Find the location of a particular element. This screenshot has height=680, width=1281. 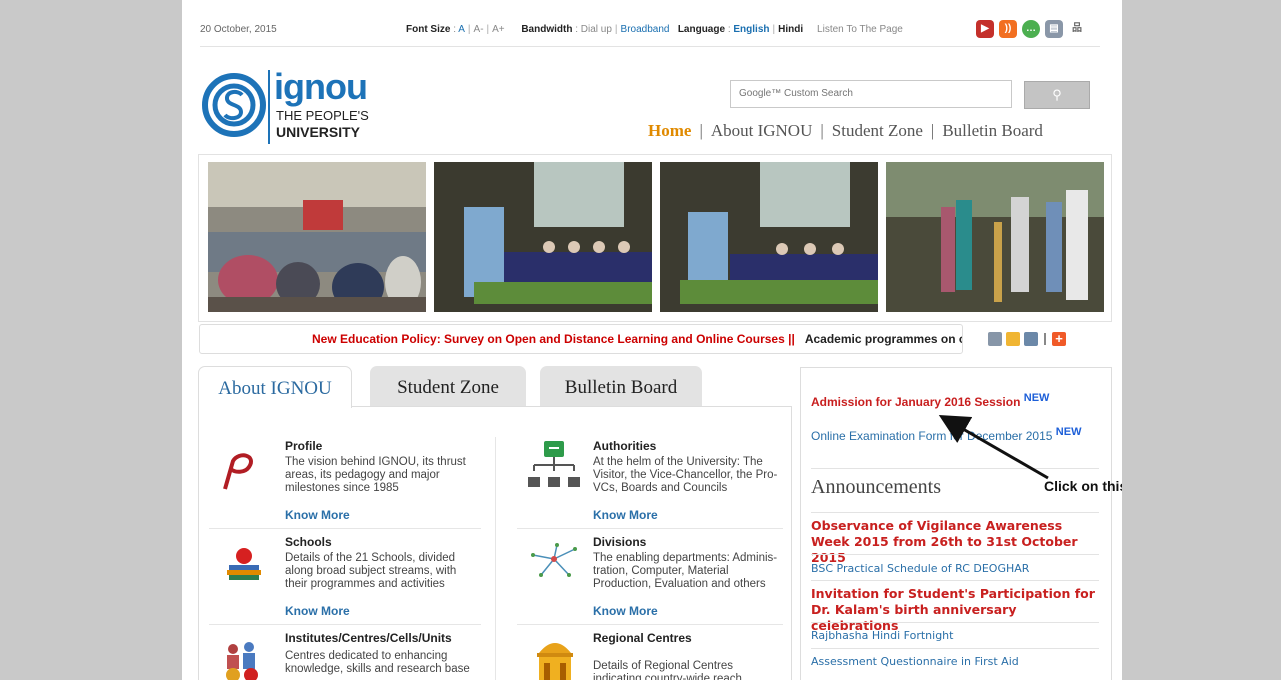

social-icons: ▶)) … ▤ 品 is located at coordinates (1033, 30).